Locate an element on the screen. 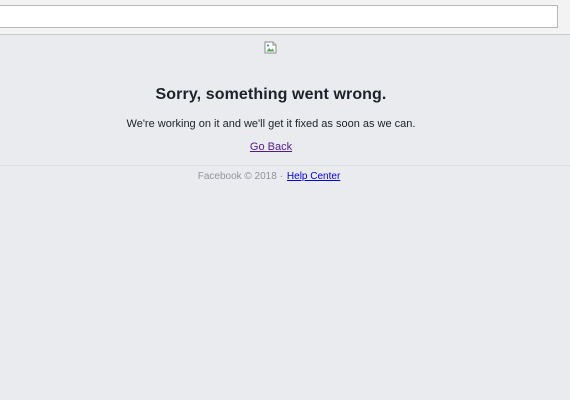  go-back-link: Go Back is located at coordinates (271, 147).